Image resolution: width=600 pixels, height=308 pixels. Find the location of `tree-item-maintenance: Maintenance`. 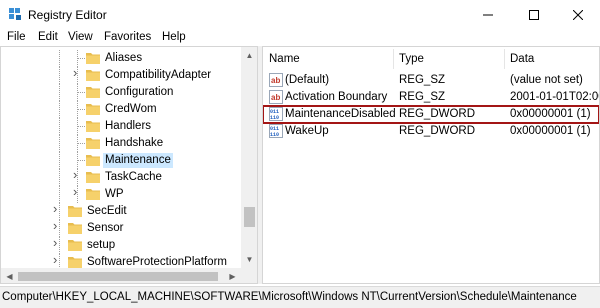

tree-item-maintenance: Maintenance is located at coordinates (121, 160).